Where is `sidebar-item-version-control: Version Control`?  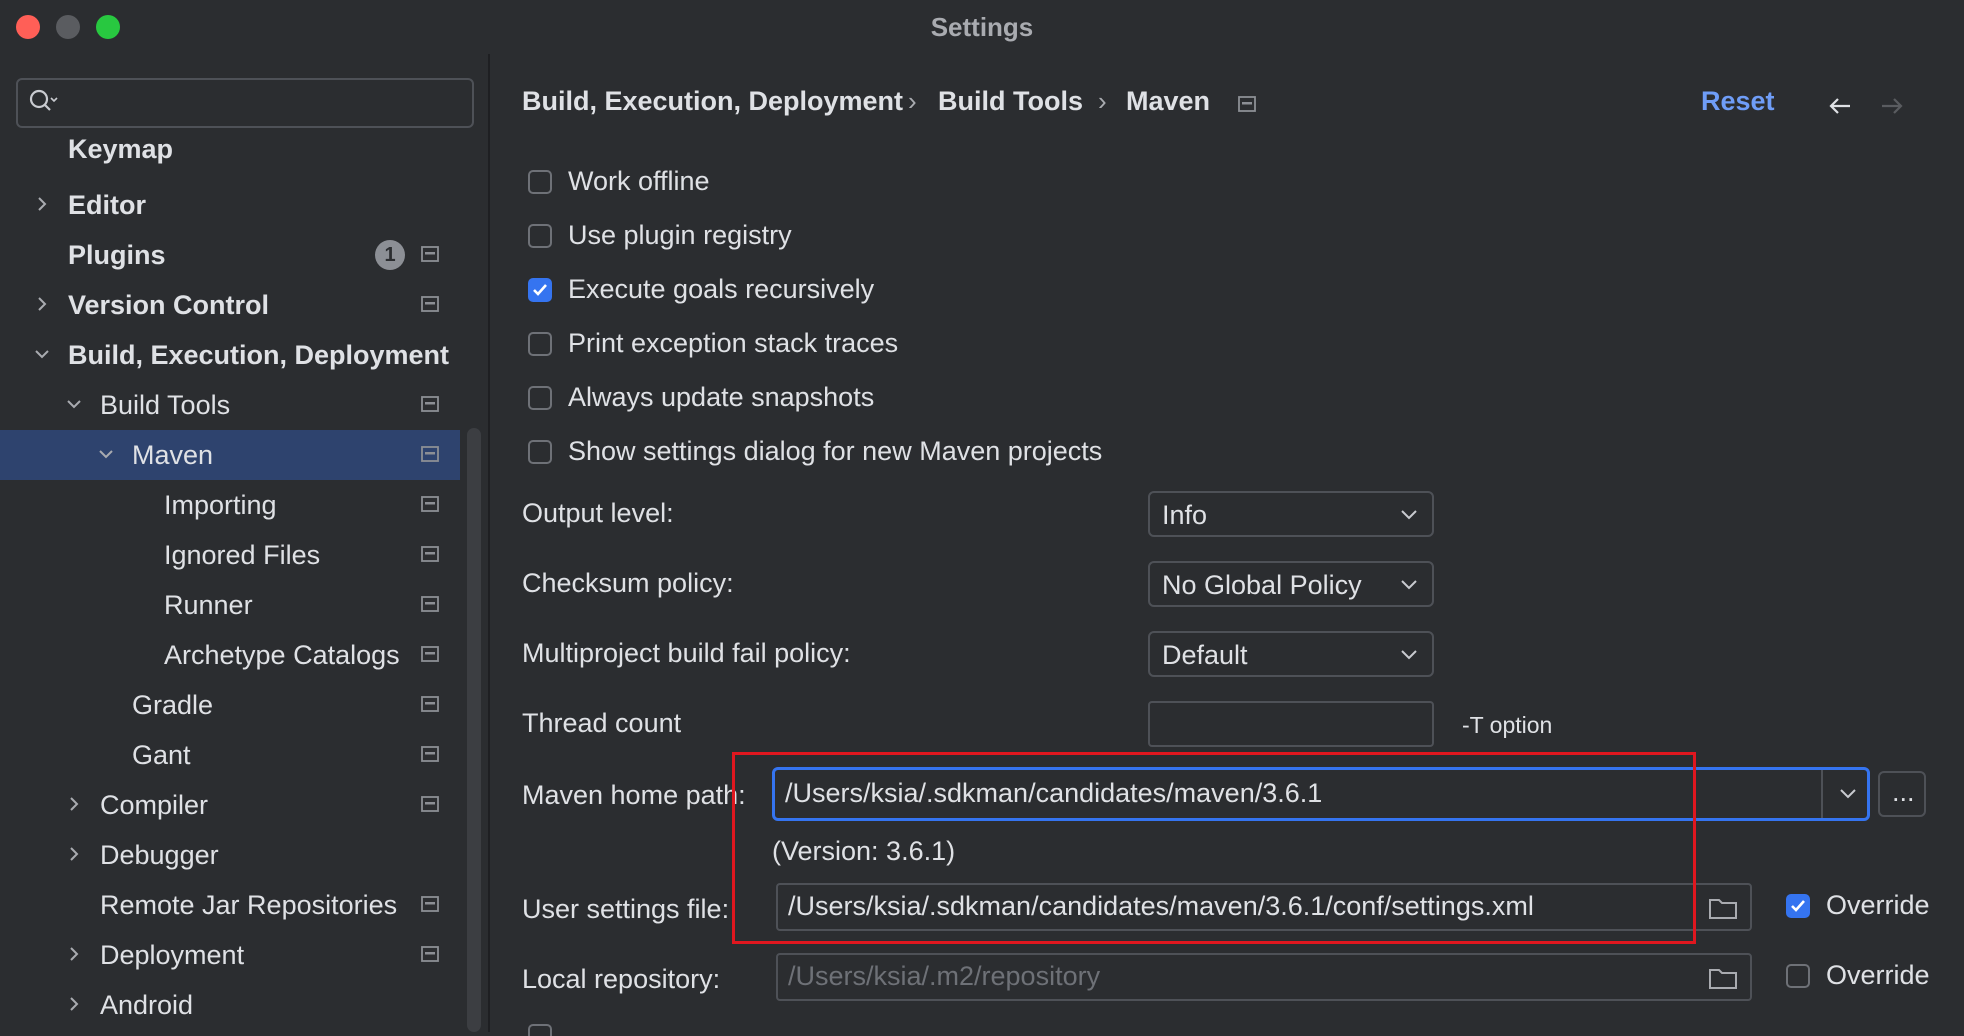
sidebar-item-version-control: Version Control is located at coordinates (230, 305).